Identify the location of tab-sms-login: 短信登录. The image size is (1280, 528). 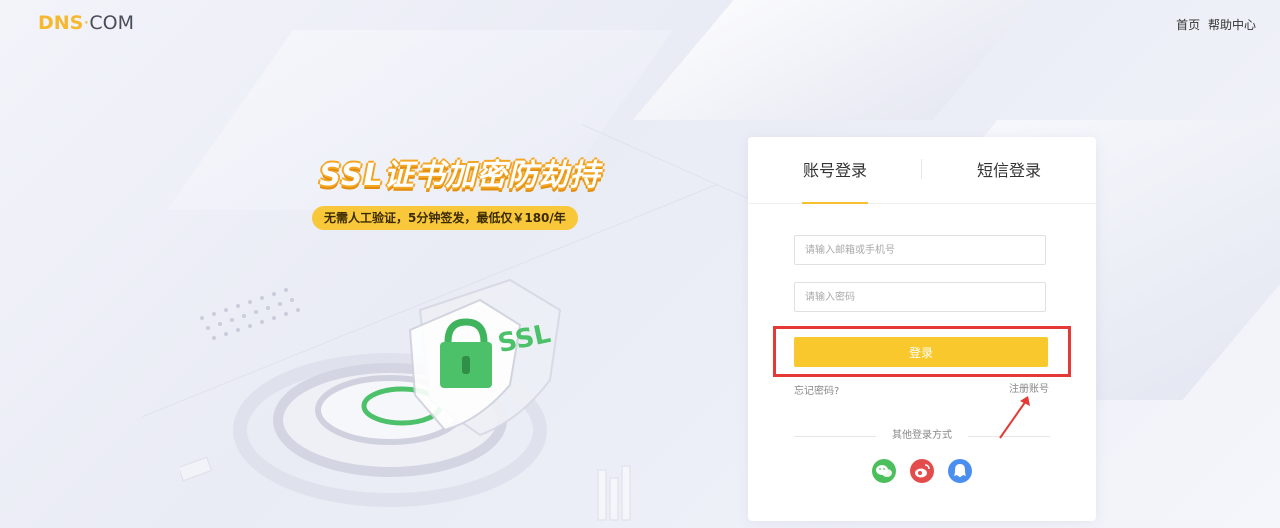
(1009, 170).